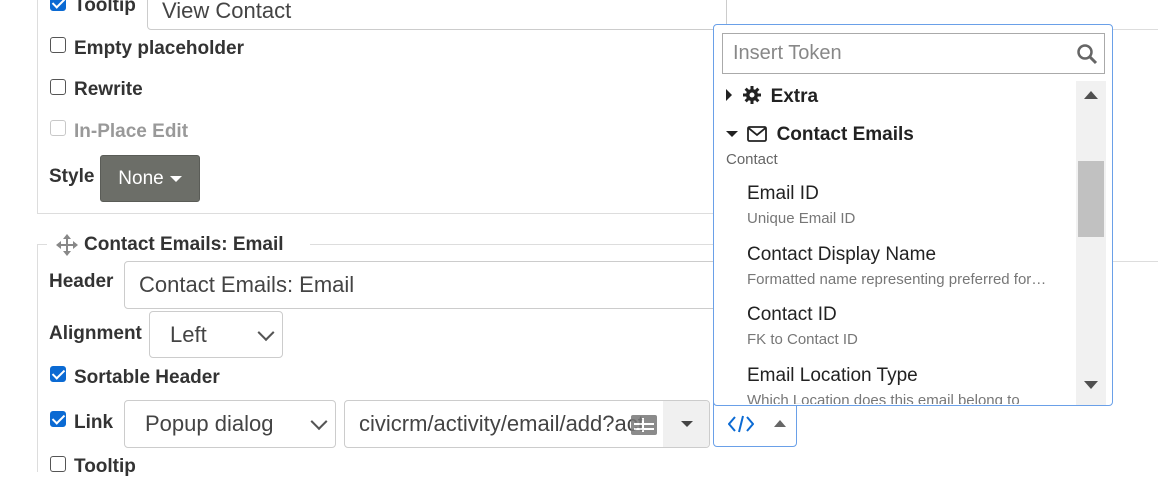 This screenshot has height=478, width=1158. Describe the element at coordinates (741, 424) in the screenshot. I see `code-icon` at that location.